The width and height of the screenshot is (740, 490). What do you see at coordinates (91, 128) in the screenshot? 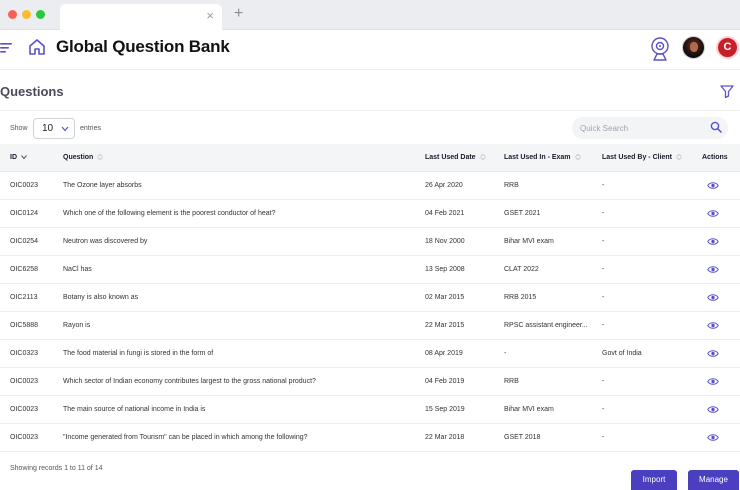
I see `entries-label: entries` at bounding box center [91, 128].